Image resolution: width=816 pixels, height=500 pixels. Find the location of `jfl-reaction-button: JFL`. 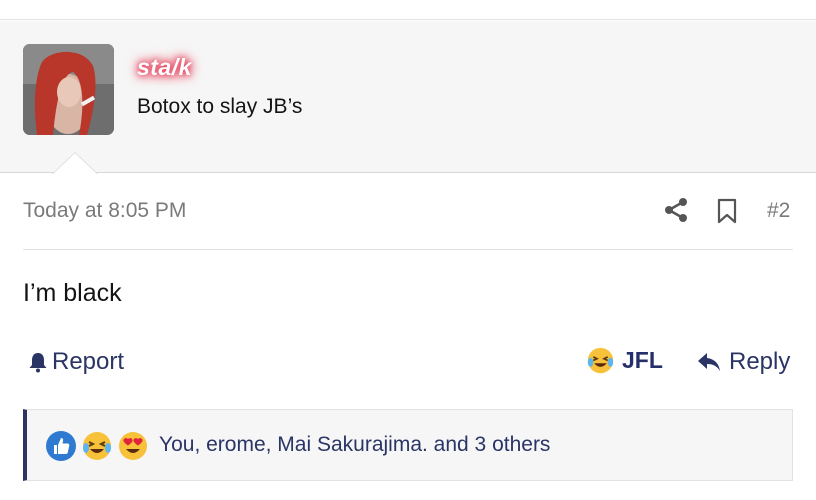

jfl-reaction-button: JFL is located at coordinates (624, 360).